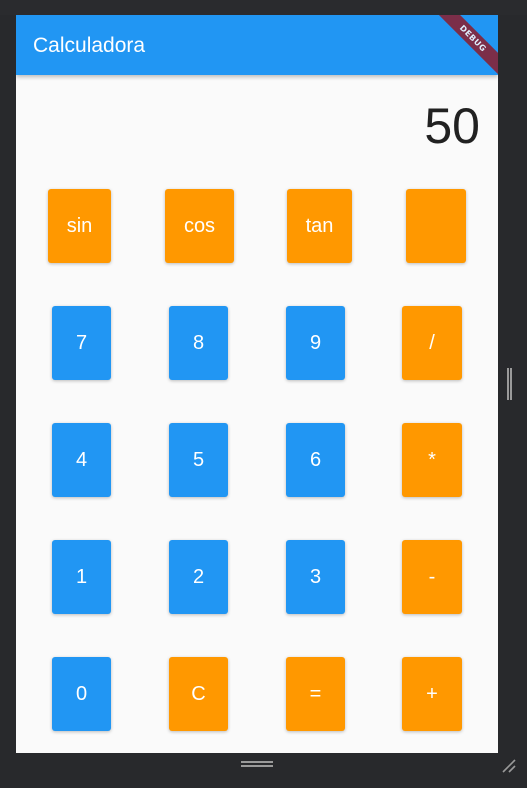 The image size is (527, 788). What do you see at coordinates (315, 577) in the screenshot?
I see `digit-3-button: 3` at bounding box center [315, 577].